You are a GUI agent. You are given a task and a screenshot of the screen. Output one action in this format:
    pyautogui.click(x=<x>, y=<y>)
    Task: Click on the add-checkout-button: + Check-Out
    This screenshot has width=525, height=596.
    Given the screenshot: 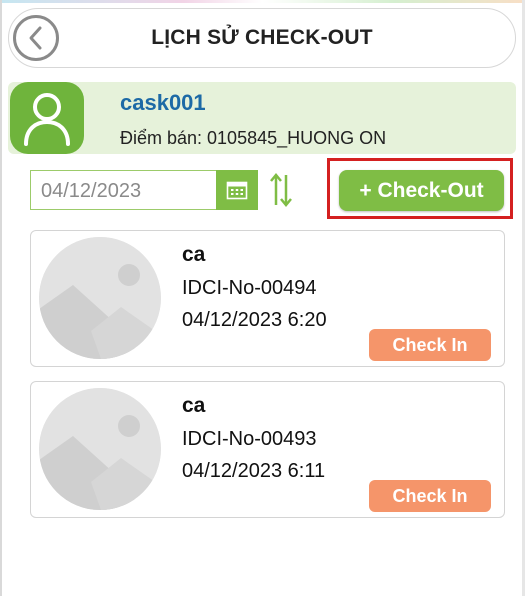 What is the action you would take?
    pyautogui.click(x=421, y=190)
    